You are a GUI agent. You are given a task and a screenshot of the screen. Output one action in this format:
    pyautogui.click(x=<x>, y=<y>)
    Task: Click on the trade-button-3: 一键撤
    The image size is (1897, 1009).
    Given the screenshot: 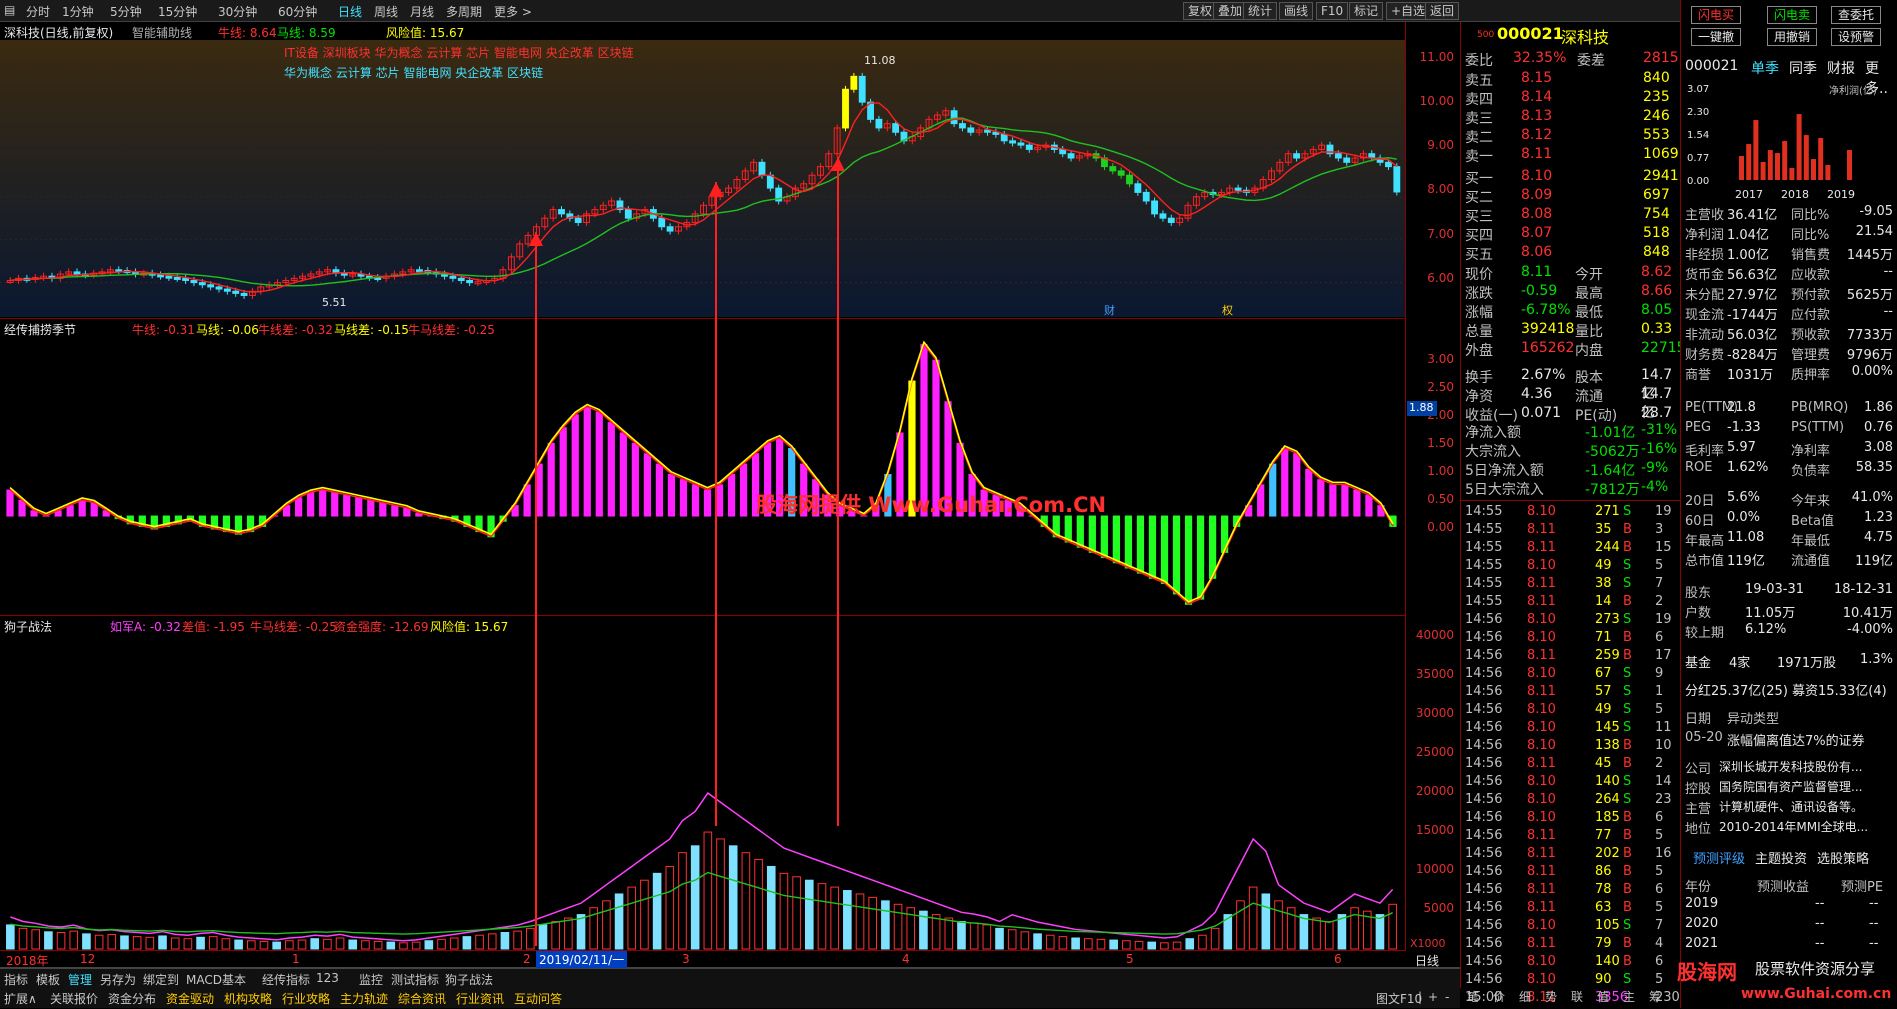 What is the action you would take?
    pyautogui.click(x=1716, y=37)
    